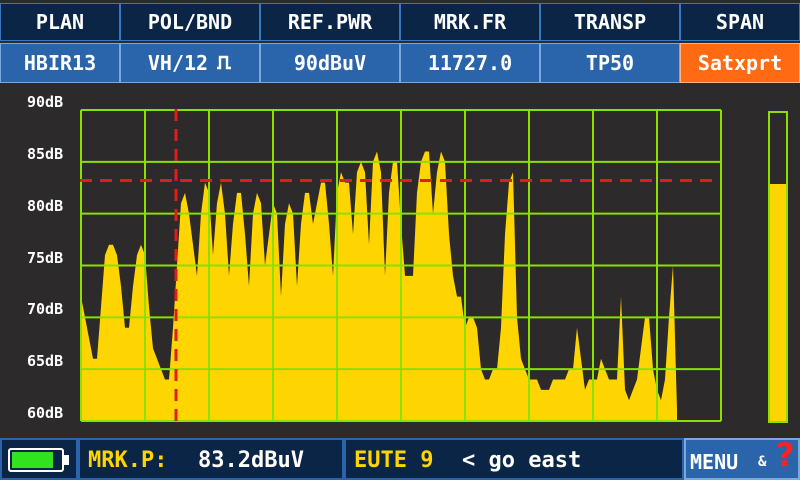 The width and height of the screenshot is (800, 480). I want to click on col-refpwr-label: REF.PWR, so click(330, 22).